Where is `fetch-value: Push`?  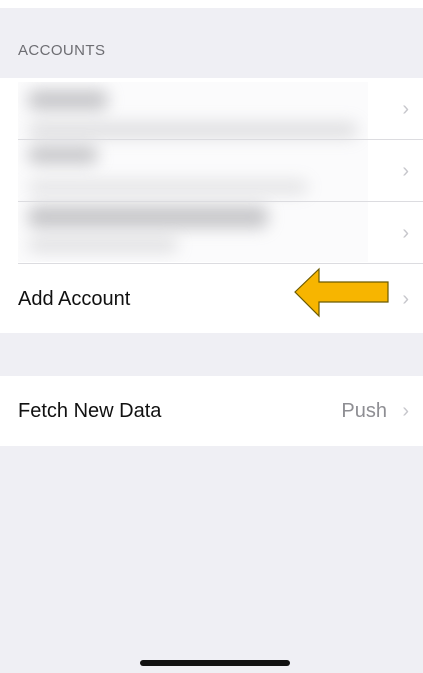
fetch-value: Push is located at coordinates (364, 411).